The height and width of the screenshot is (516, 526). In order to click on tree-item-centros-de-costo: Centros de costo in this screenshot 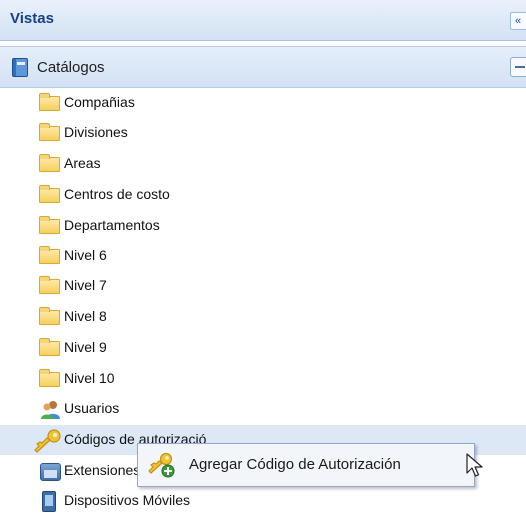, I will do `click(263, 195)`.